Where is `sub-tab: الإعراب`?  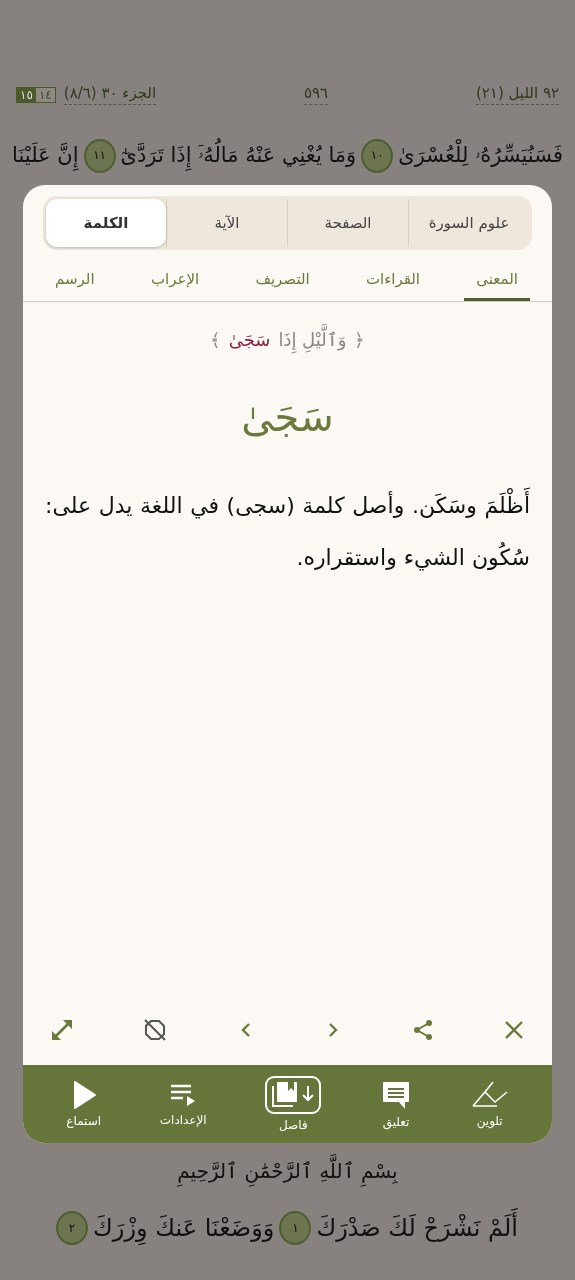
sub-tab: الإعراب is located at coordinates (175, 282).